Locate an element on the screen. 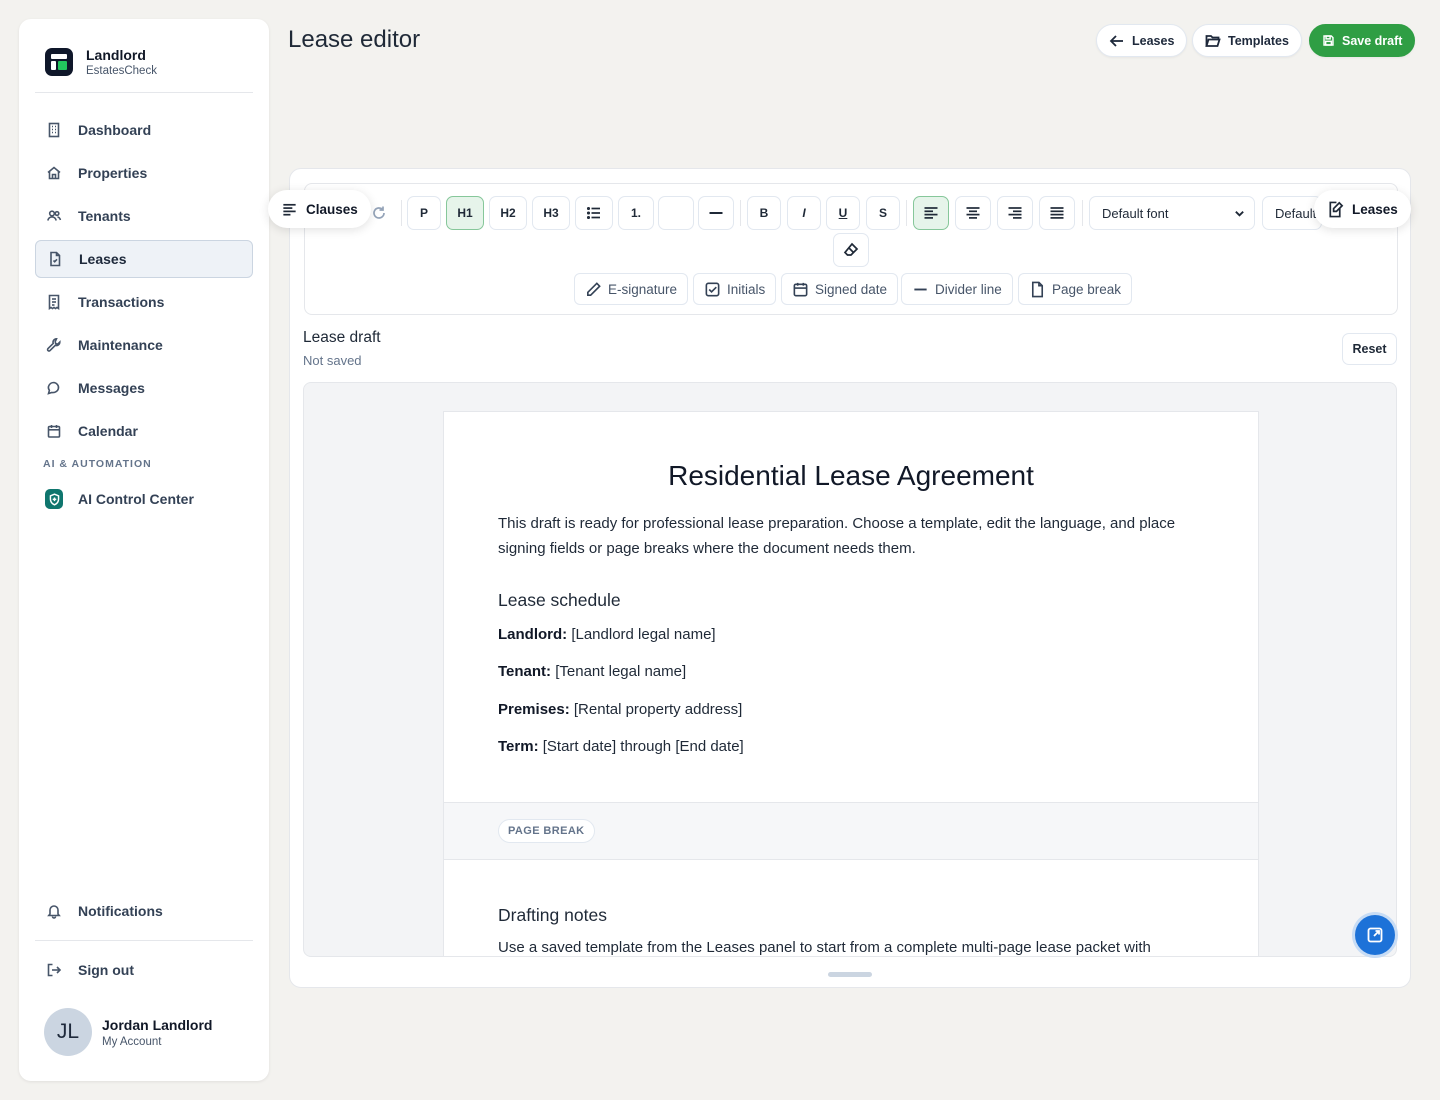 The image size is (1440, 1100). insert-initials-button: Initials is located at coordinates (735, 289).